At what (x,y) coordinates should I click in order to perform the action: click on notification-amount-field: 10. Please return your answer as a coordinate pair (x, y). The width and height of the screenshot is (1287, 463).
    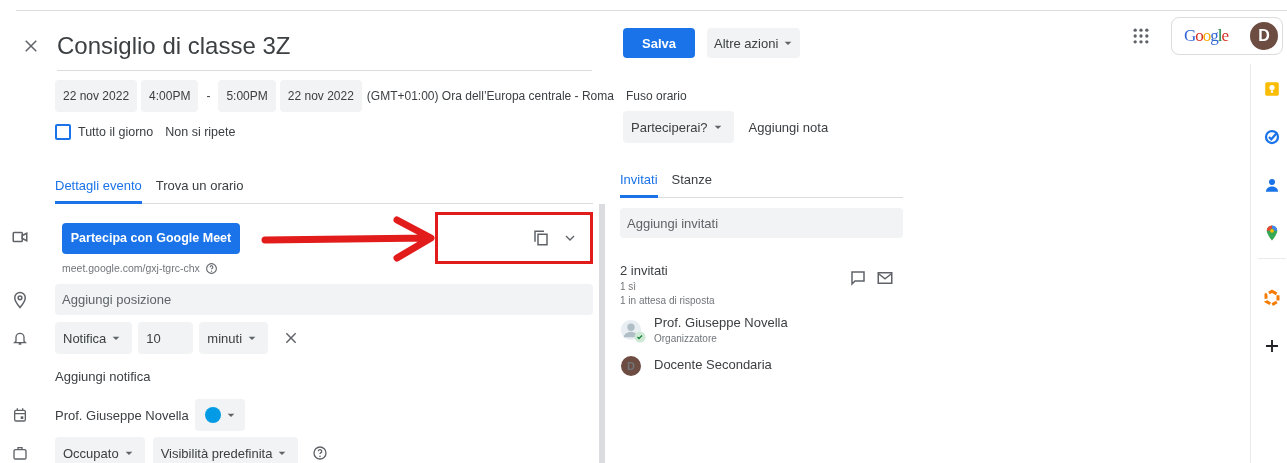
    Looking at the image, I should click on (166, 338).